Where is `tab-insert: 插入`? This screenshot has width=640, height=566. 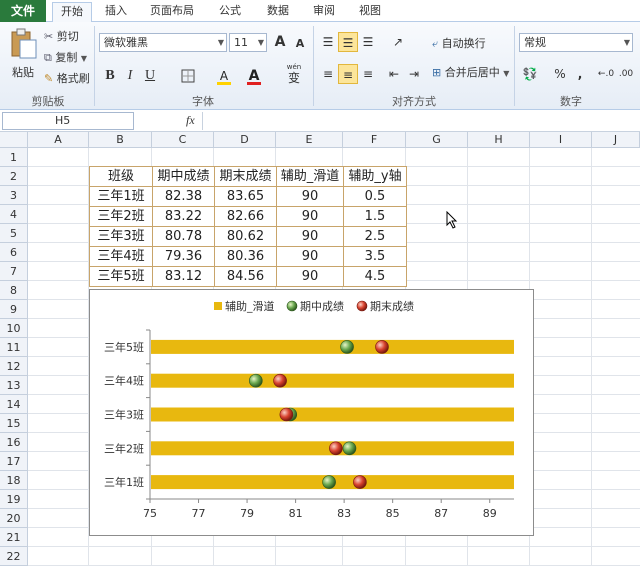 tab-insert: 插入 is located at coordinates (116, 12).